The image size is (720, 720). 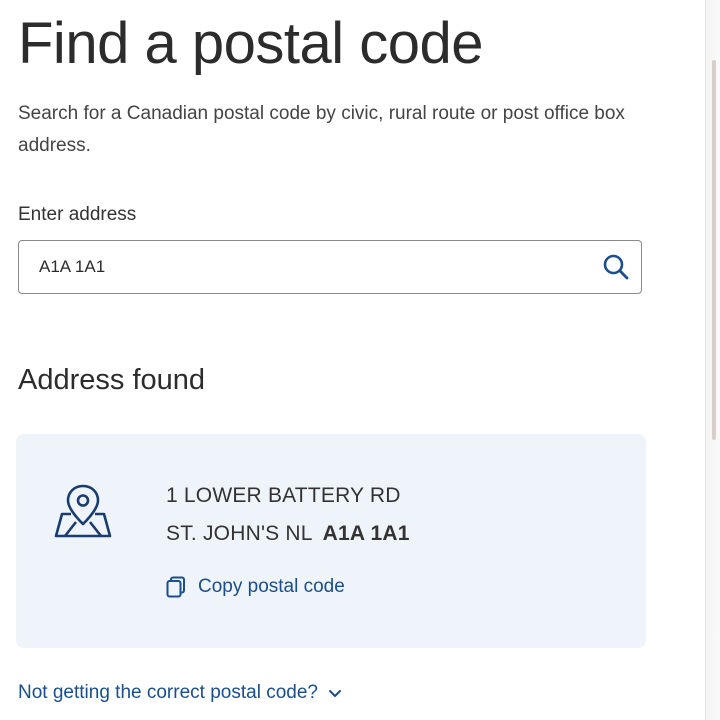 What do you see at coordinates (77, 214) in the screenshot?
I see `address-label: Enter address` at bounding box center [77, 214].